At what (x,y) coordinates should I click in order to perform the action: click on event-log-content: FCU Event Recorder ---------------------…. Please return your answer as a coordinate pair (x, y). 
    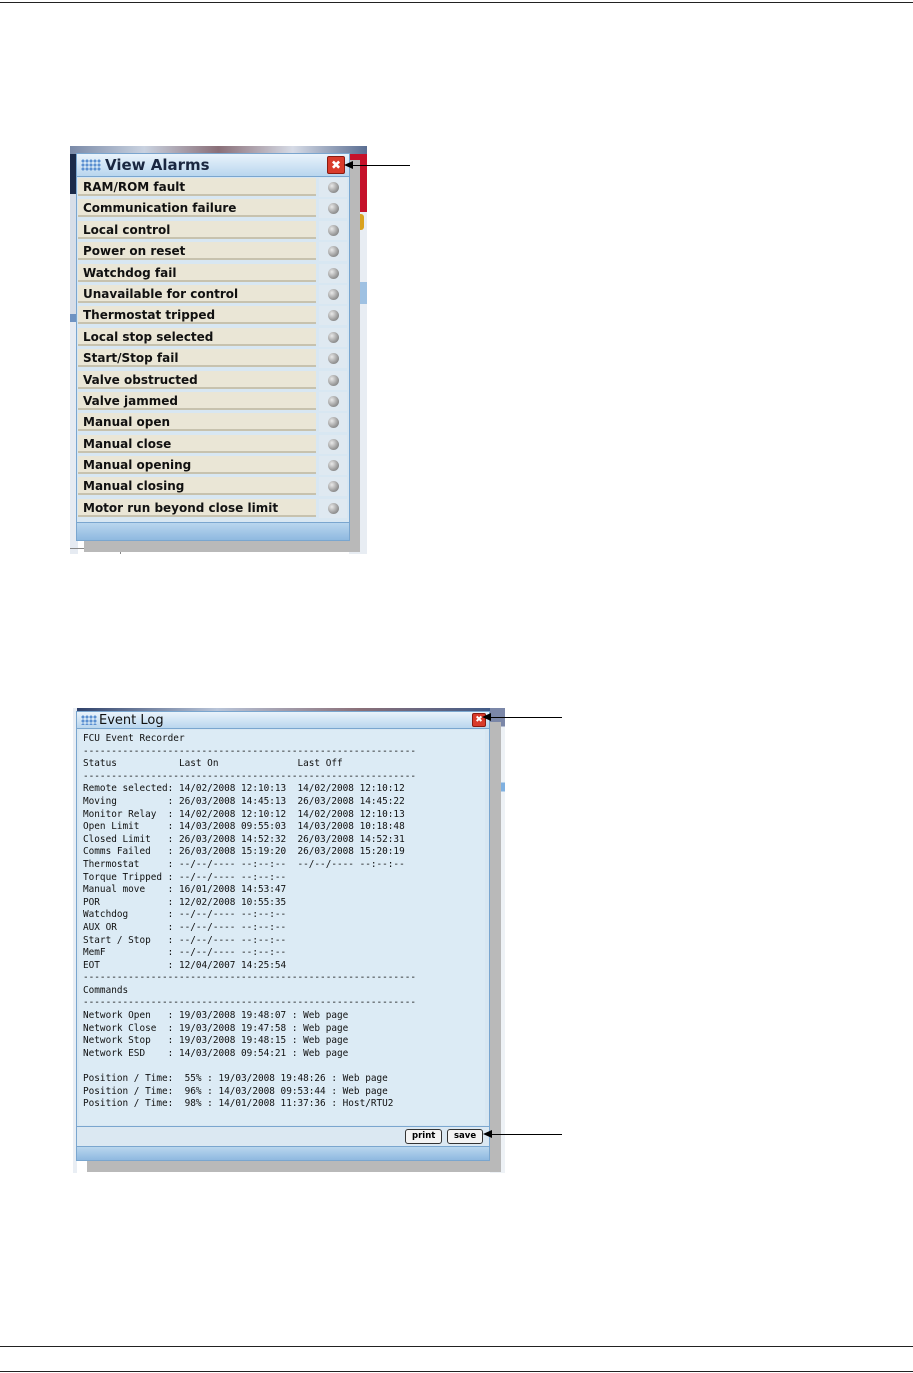
    Looking at the image, I should click on (282, 927).